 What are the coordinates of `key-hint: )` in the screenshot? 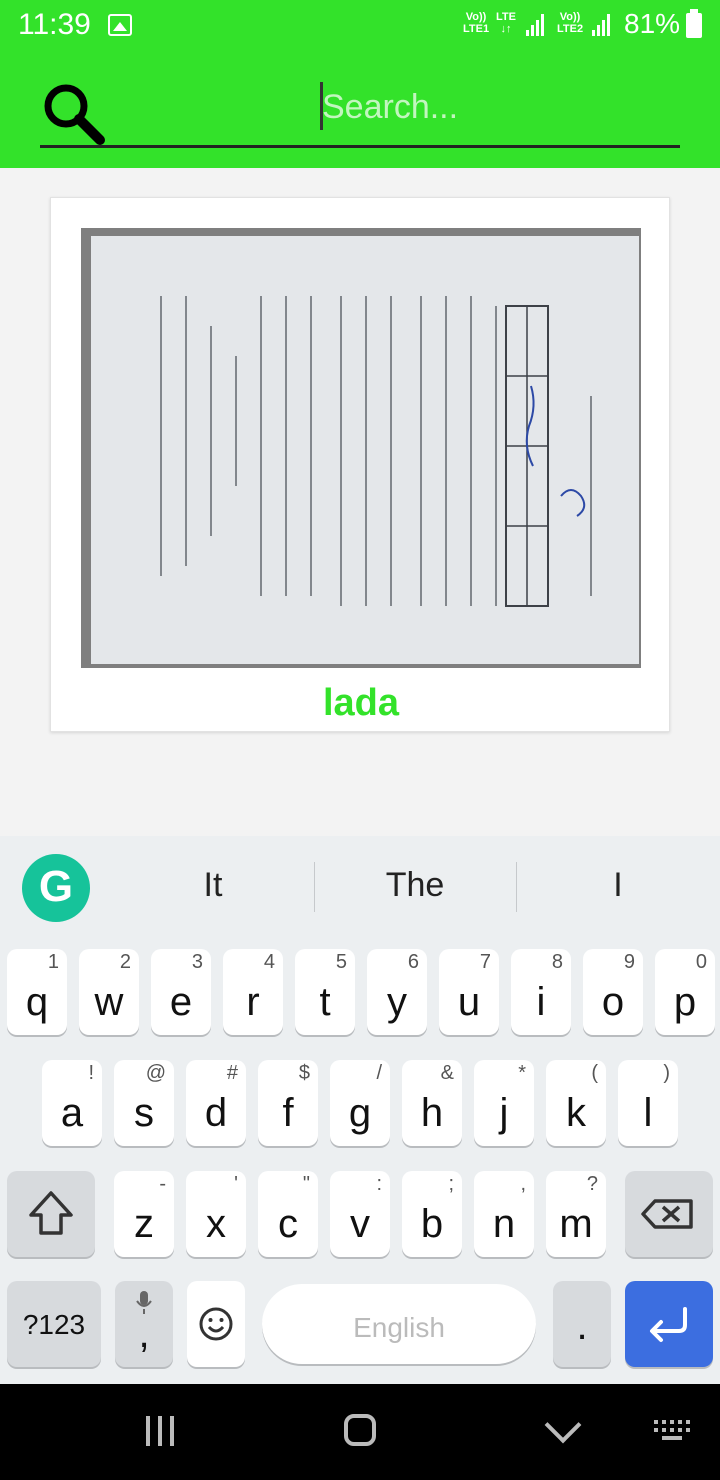 It's located at (666, 1073).